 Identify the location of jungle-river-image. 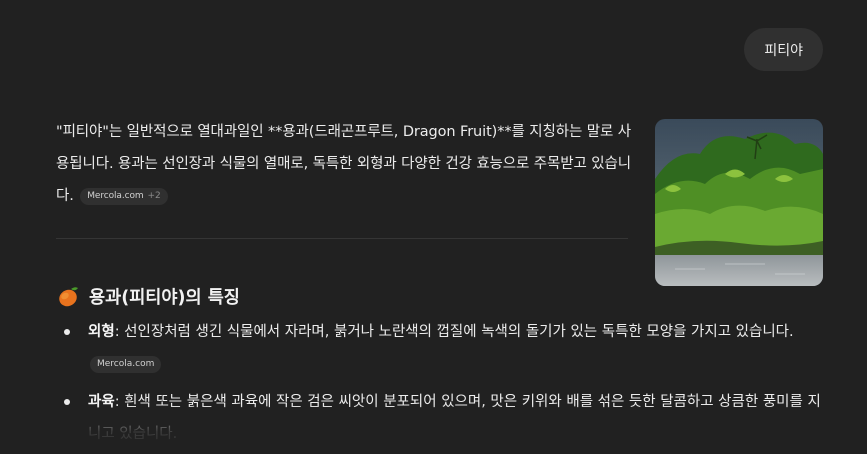
(739, 202).